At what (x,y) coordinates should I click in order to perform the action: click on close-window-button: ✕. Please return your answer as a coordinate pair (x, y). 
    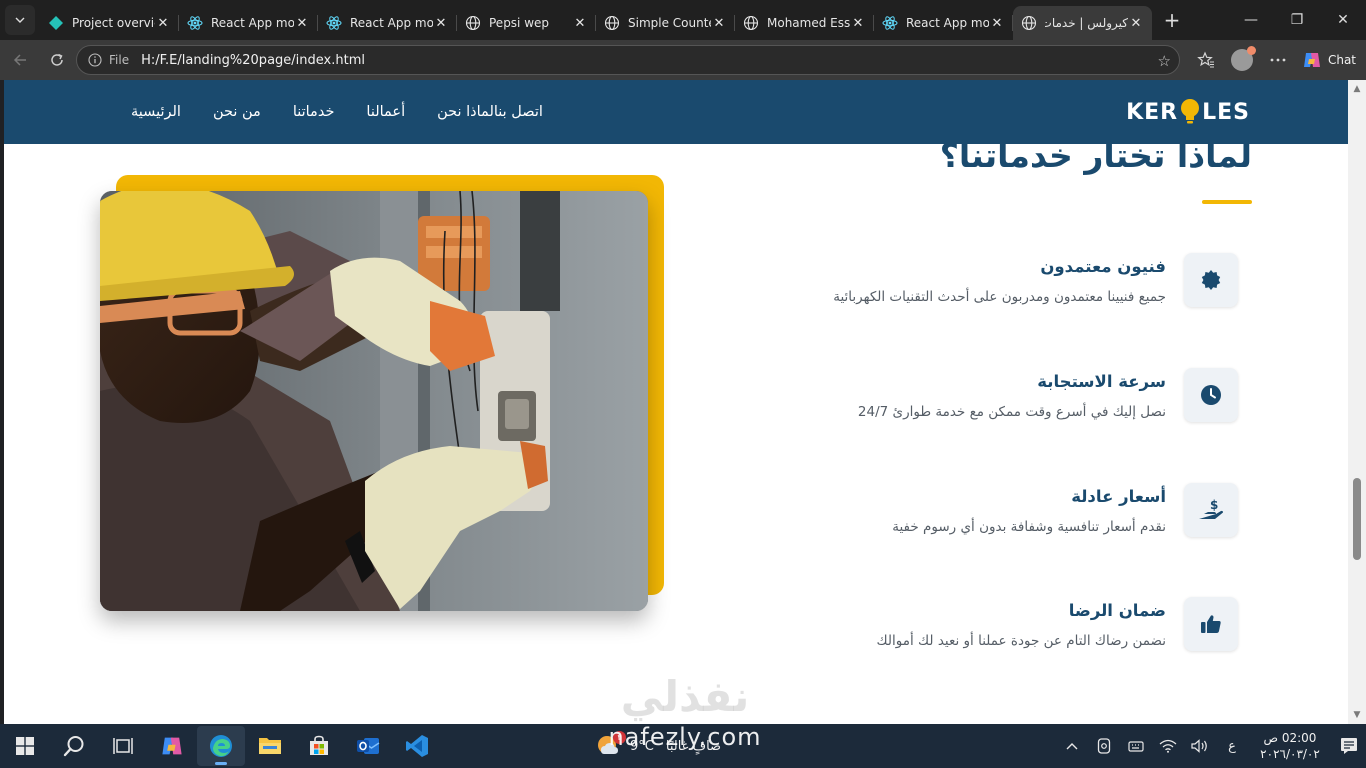
    Looking at the image, I should click on (1343, 20).